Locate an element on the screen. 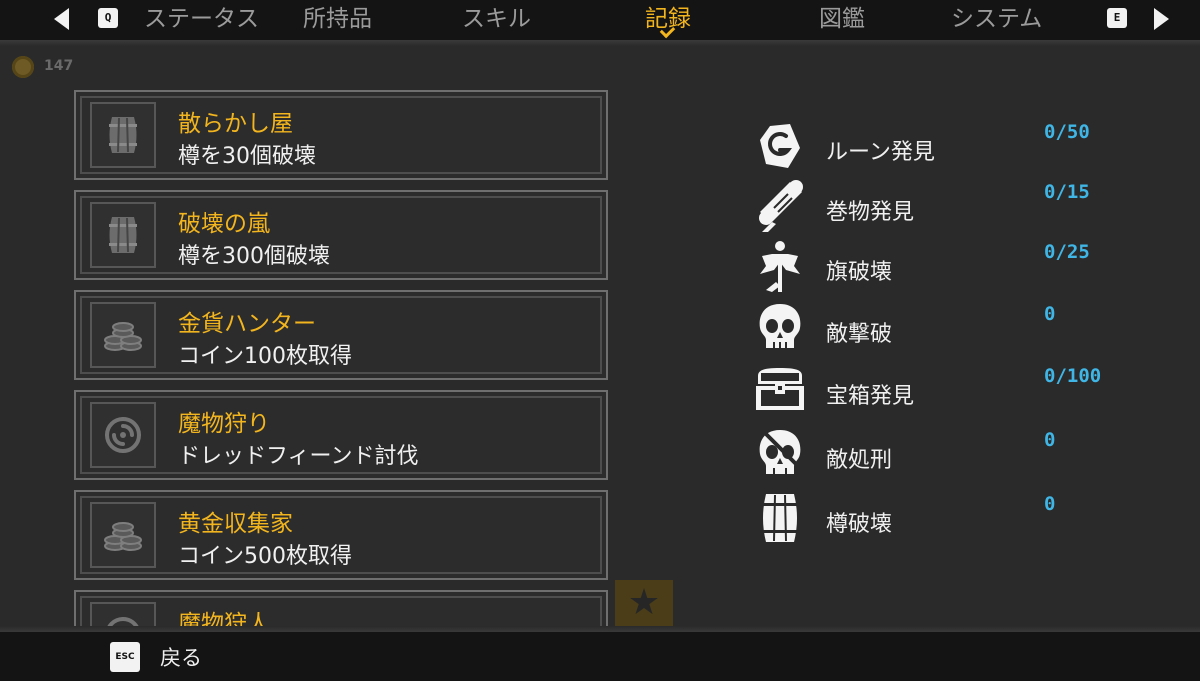 This screenshot has height=681, width=1200. tab-encyclopedia: 図鑑 is located at coordinates (842, 19).